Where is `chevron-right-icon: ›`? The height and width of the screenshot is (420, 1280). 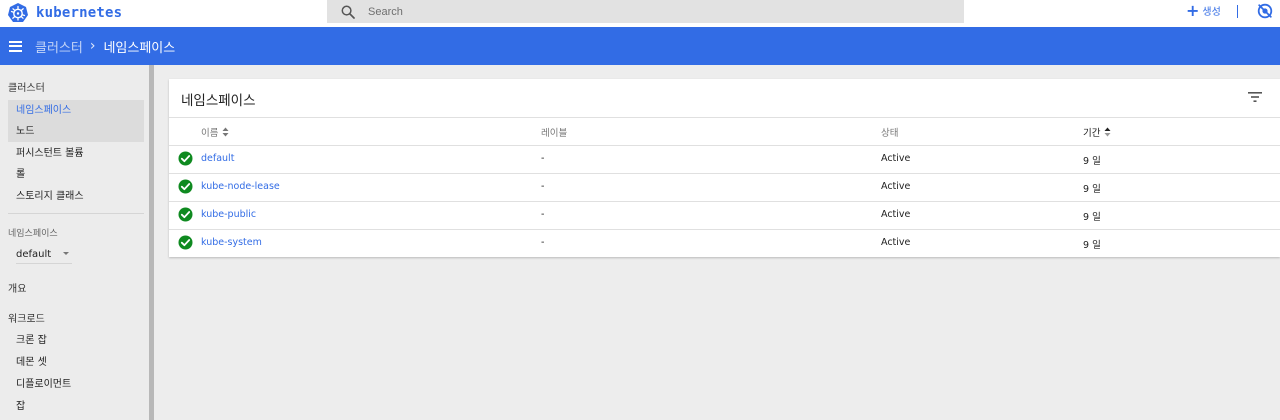
chevron-right-icon: › is located at coordinates (92, 46).